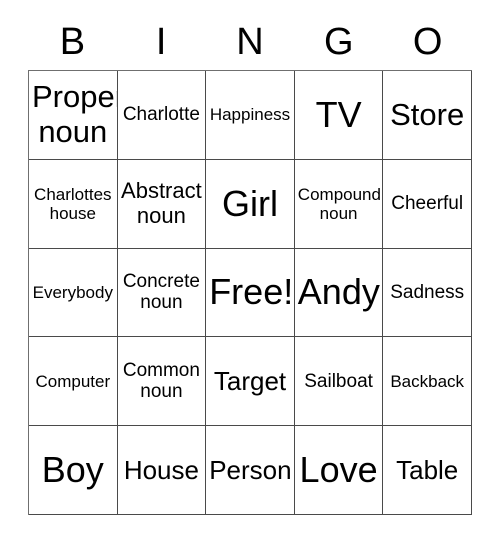 The width and height of the screenshot is (500, 544). I want to click on bingo-cell-i4: Common noun, so click(162, 382).